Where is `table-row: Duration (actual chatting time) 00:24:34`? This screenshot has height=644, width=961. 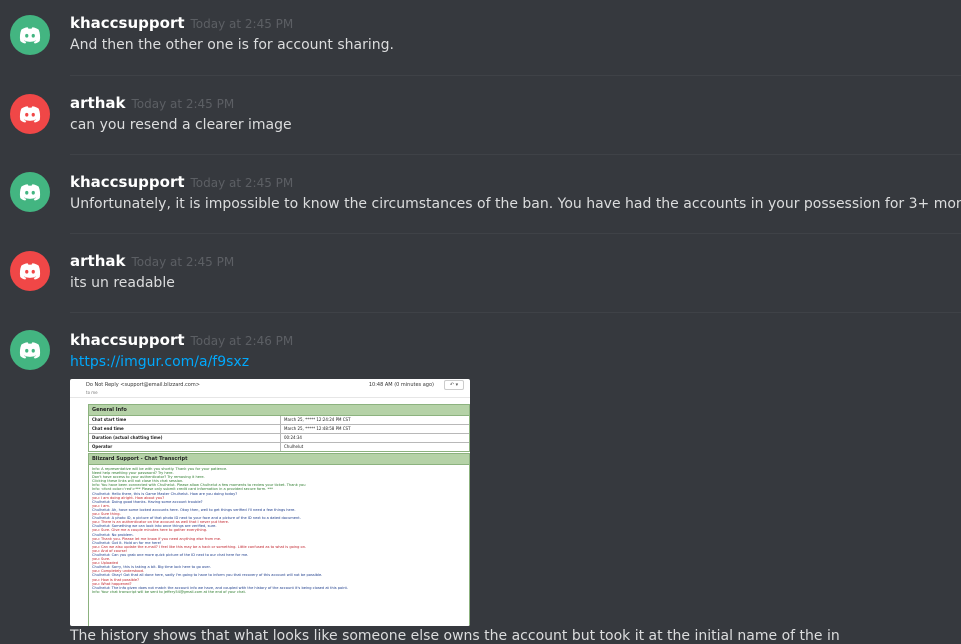 table-row: Duration (actual chatting time) 00:24:34 is located at coordinates (279, 438).